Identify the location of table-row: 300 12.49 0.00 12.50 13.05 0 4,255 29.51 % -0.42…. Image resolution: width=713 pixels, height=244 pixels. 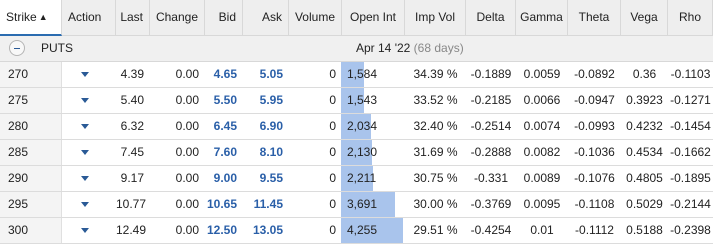
(356, 231).